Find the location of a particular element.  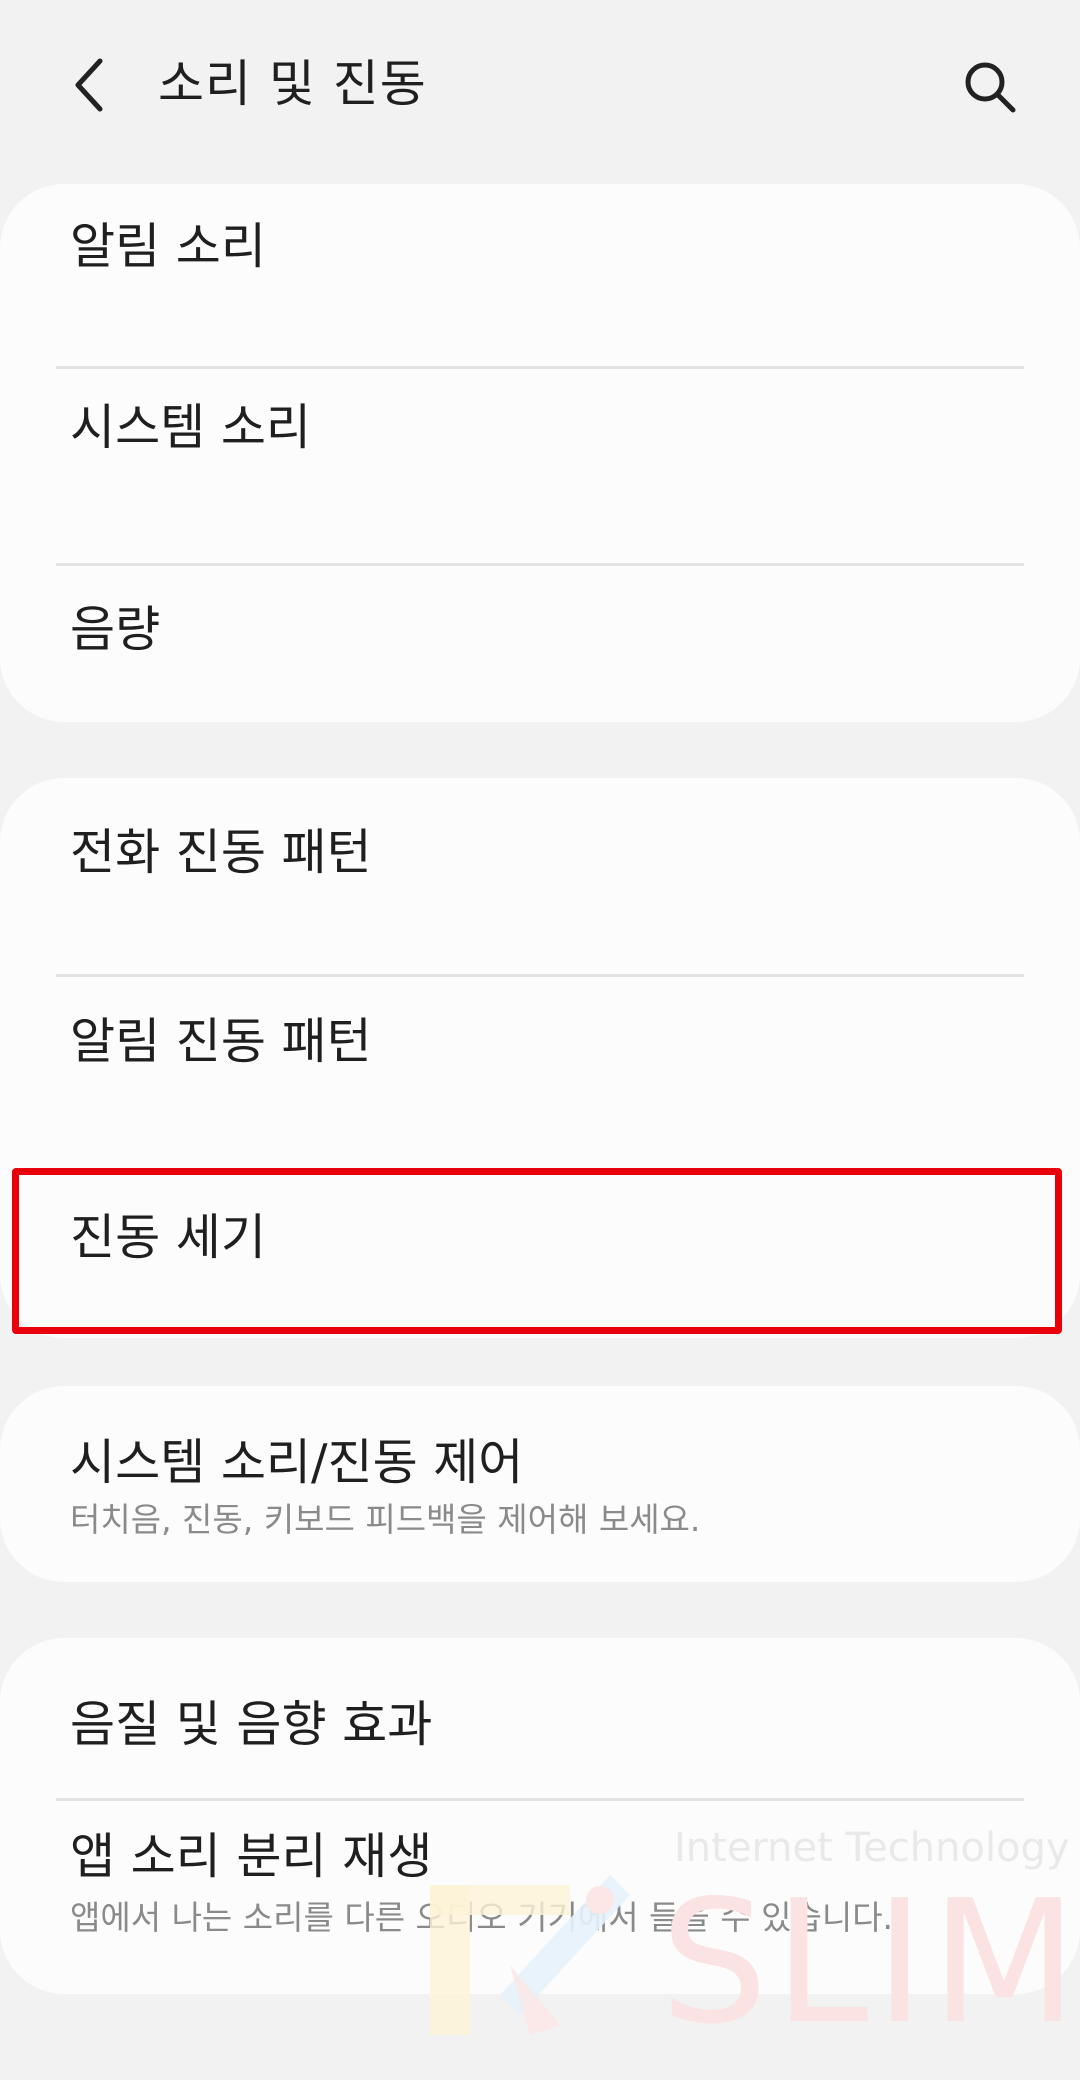

list-item-label: 알림 진동 패턴 is located at coordinates (221, 1041).